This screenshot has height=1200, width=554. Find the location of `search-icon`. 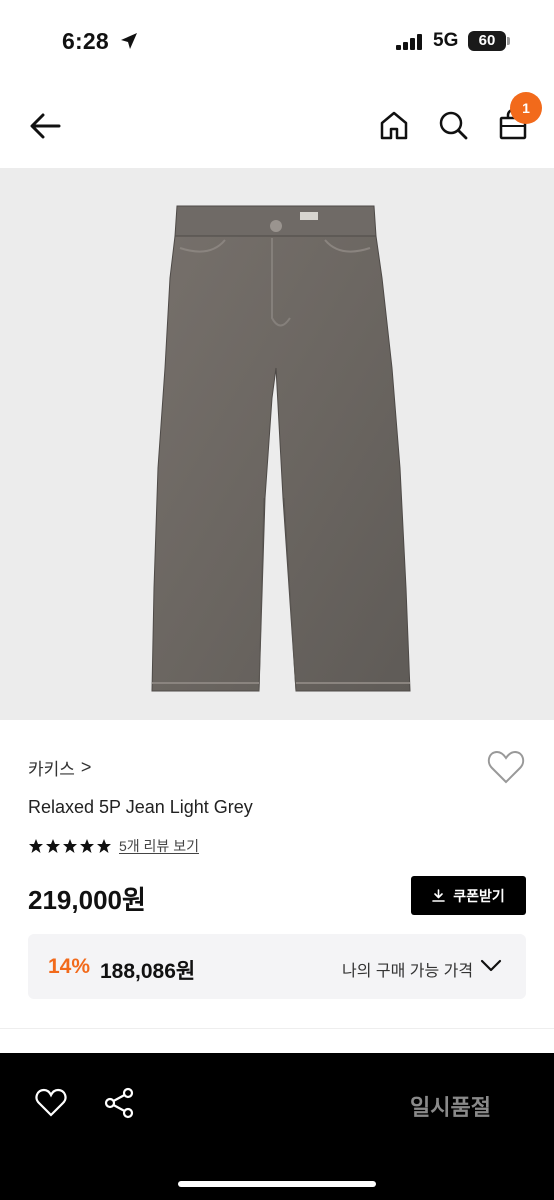

search-icon is located at coordinates (453, 125).